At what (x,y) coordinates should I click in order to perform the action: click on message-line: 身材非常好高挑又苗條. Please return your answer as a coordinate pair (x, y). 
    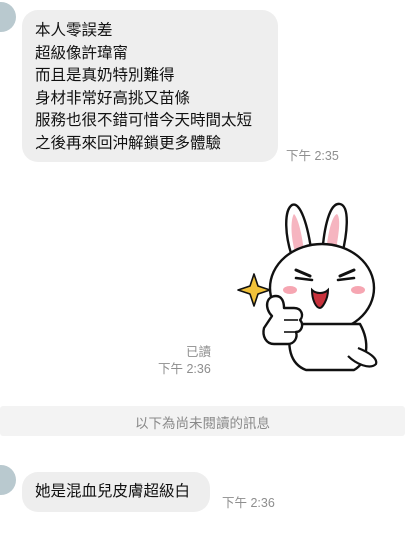
    Looking at the image, I should click on (113, 97).